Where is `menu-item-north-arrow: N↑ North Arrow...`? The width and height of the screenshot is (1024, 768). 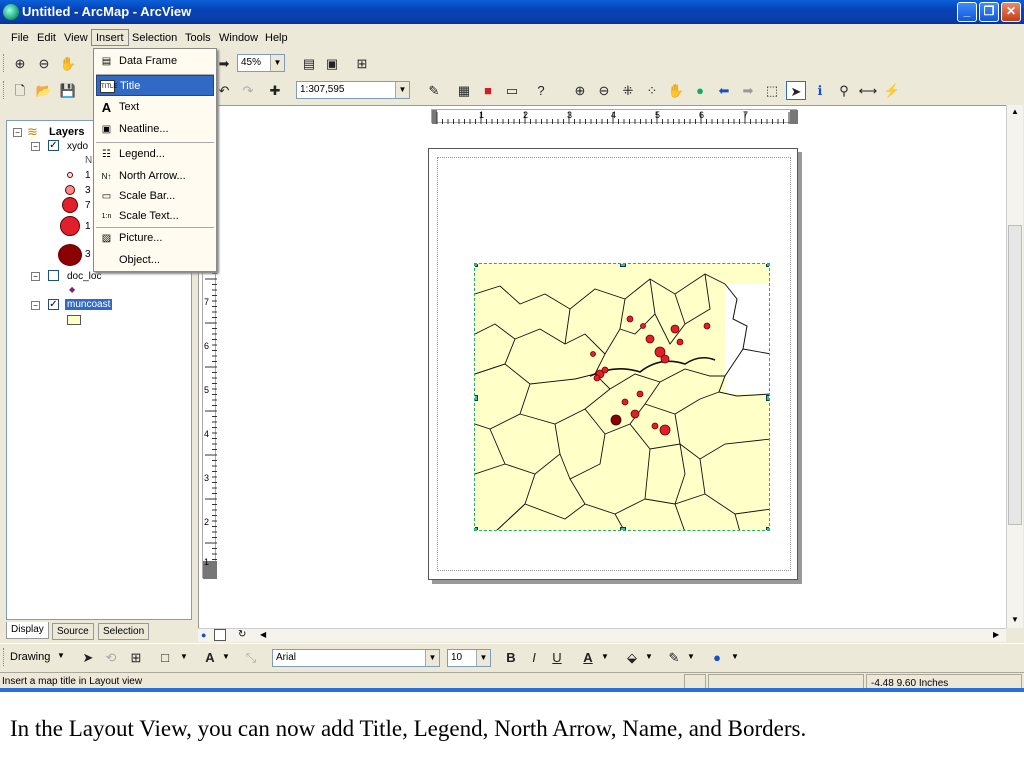 menu-item-north-arrow: N↑ North Arrow... is located at coordinates (155, 176).